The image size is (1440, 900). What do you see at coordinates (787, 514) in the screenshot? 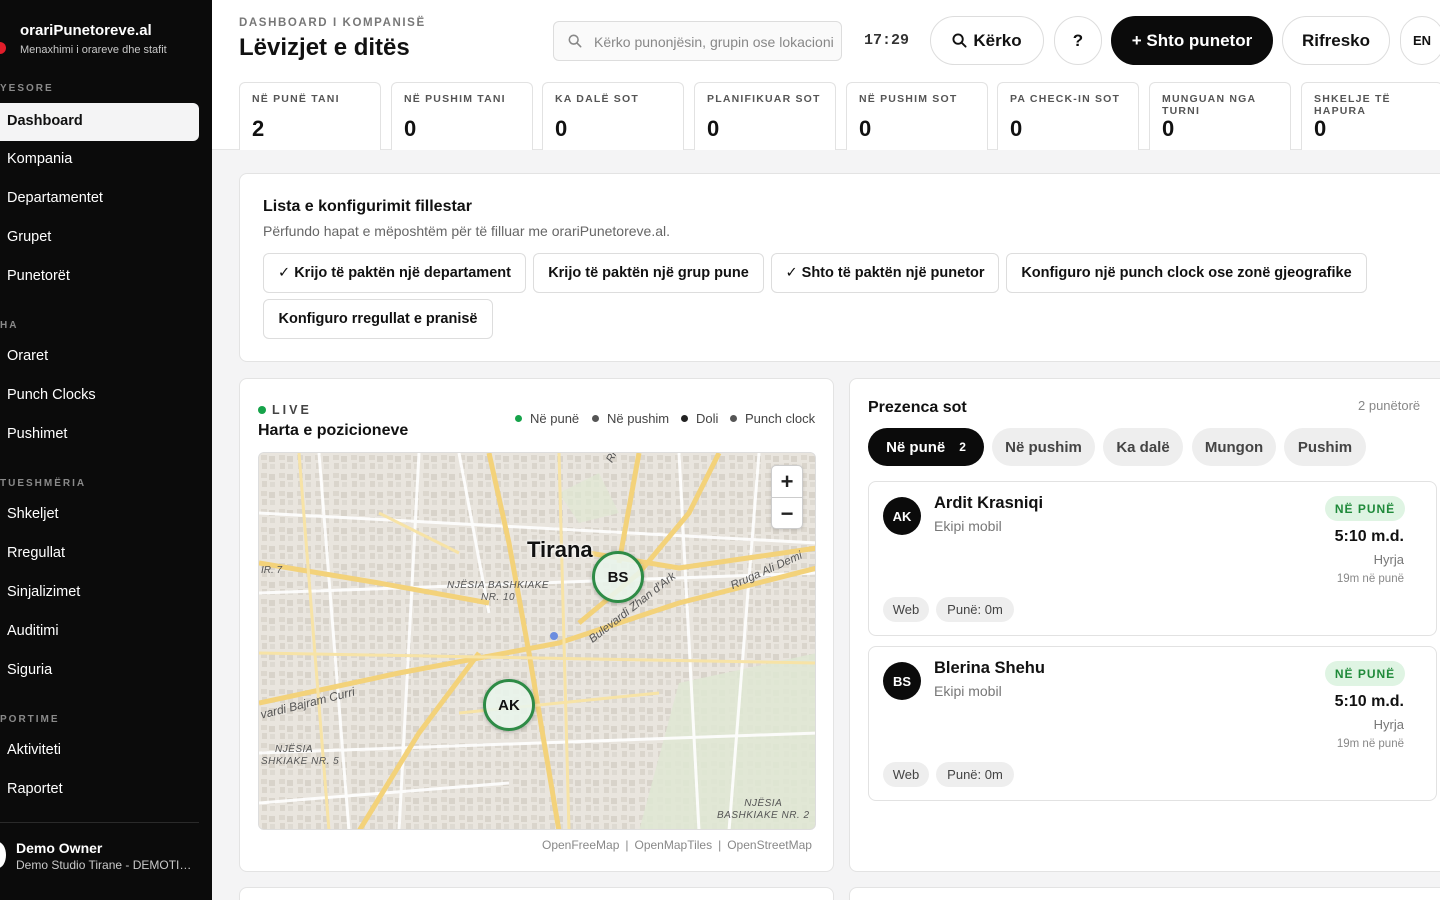
I see `zoom-out-button: −` at bounding box center [787, 514].